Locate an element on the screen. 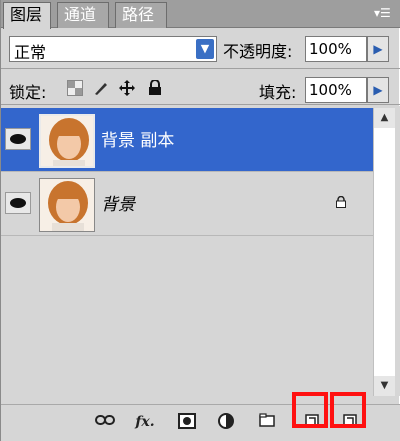 The width and height of the screenshot is (400, 441). layer-list-scrollbar: ▲ ▼ is located at coordinates (384, 252).